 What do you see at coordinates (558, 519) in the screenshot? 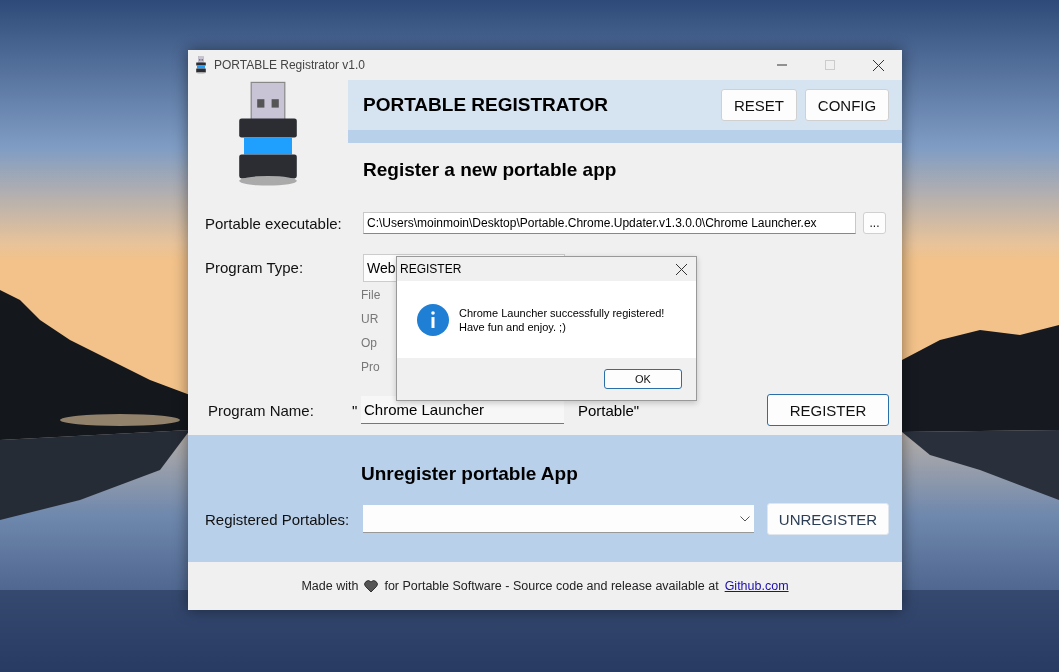
I see `registered-portables-dropdown` at bounding box center [558, 519].